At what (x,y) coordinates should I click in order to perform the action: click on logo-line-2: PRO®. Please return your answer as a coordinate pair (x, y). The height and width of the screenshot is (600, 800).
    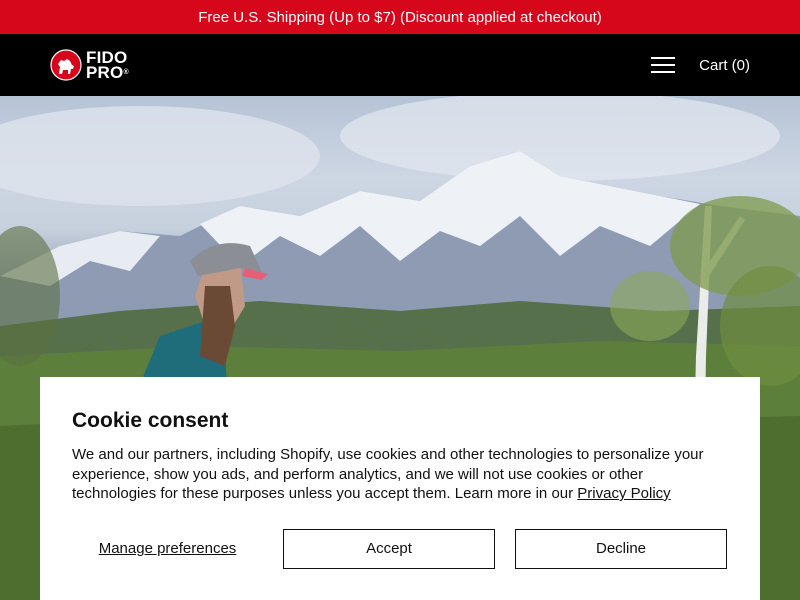
    Looking at the image, I should click on (107, 72).